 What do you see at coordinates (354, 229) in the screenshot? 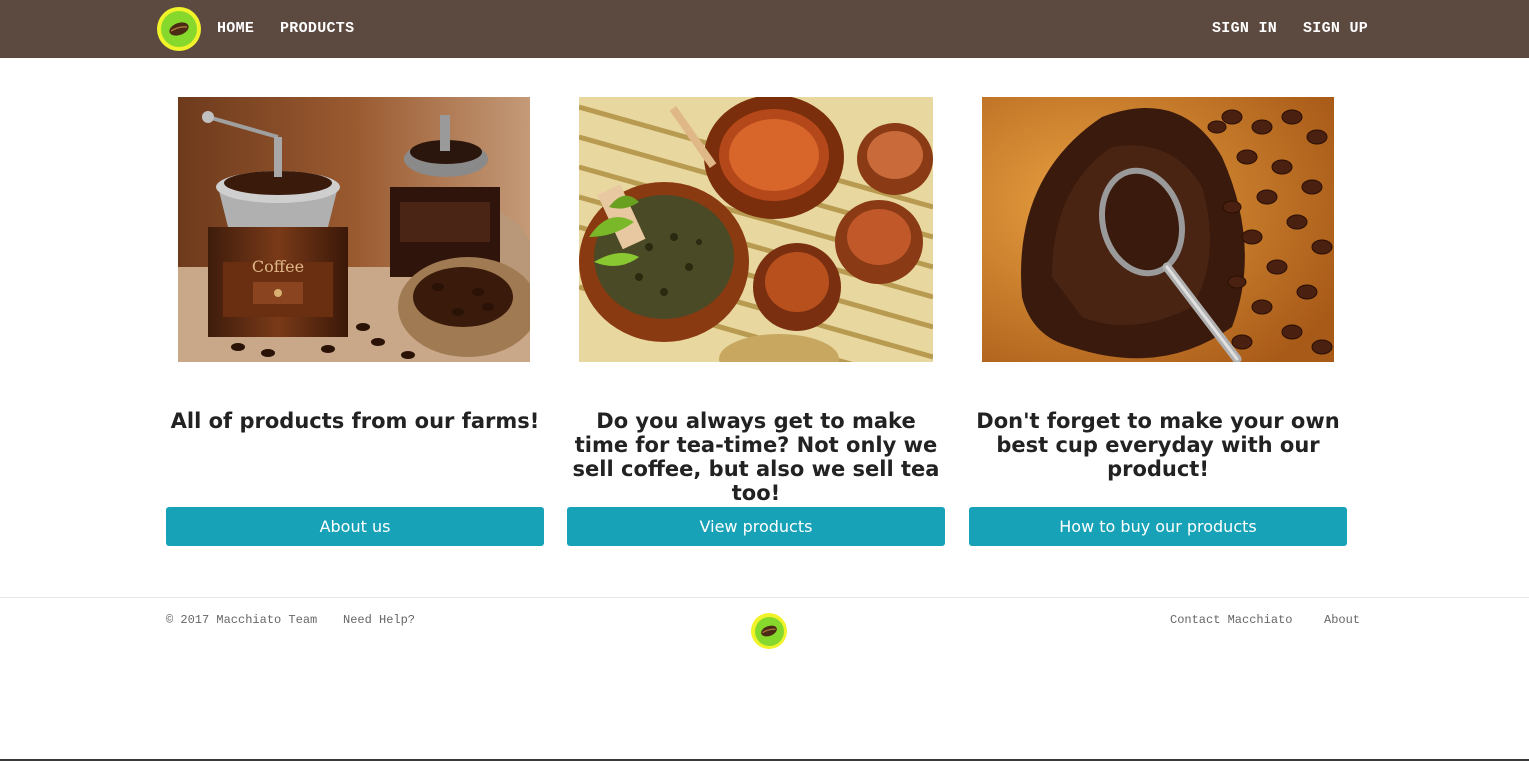
I see `coffee-grinder-image: Coffee` at bounding box center [354, 229].